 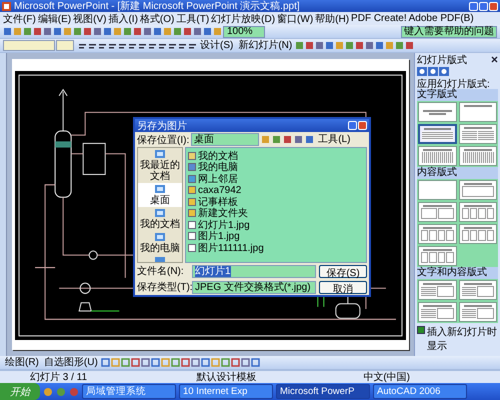 What do you see at coordinates (442, 60) in the screenshot?
I see `pane-title: 幻灯片版式` at bounding box center [442, 60].